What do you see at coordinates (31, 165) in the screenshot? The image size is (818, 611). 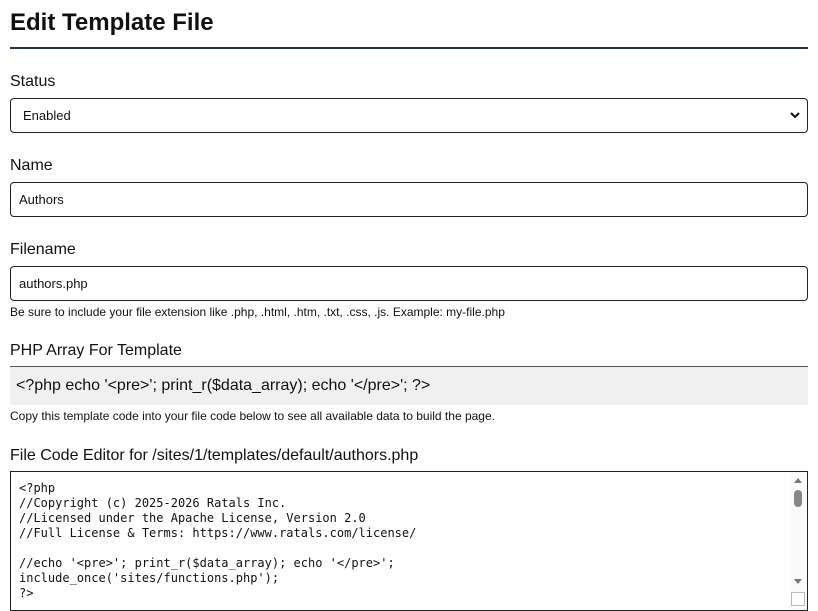 I see `name-label: Name` at bounding box center [31, 165].